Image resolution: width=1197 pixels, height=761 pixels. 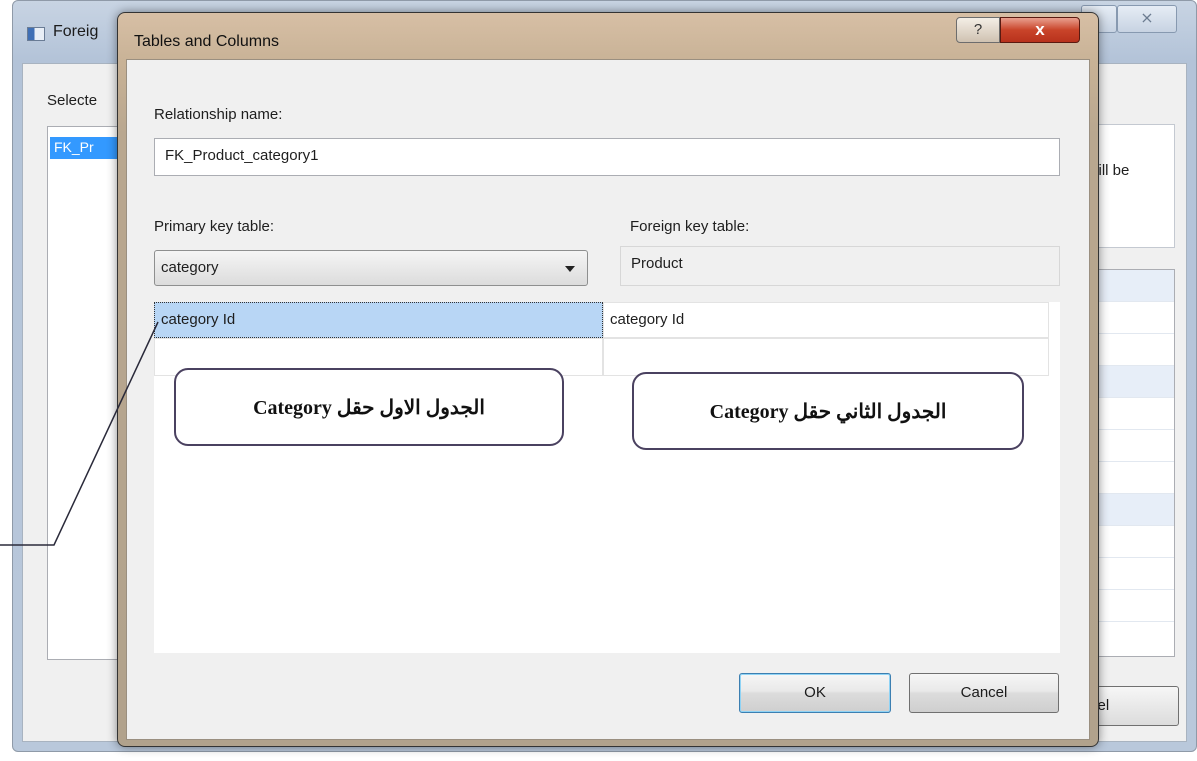 What do you see at coordinates (826, 320) in the screenshot?
I see `foreign-column-cell: category Id` at bounding box center [826, 320].